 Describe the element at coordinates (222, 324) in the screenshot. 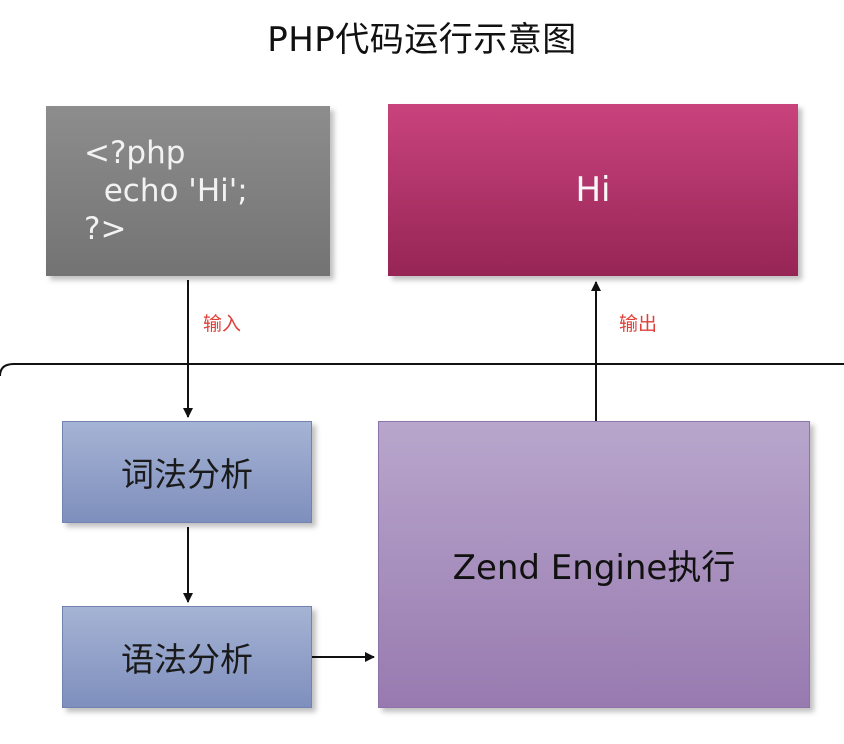

I see `input-edge-label: 输入` at that location.